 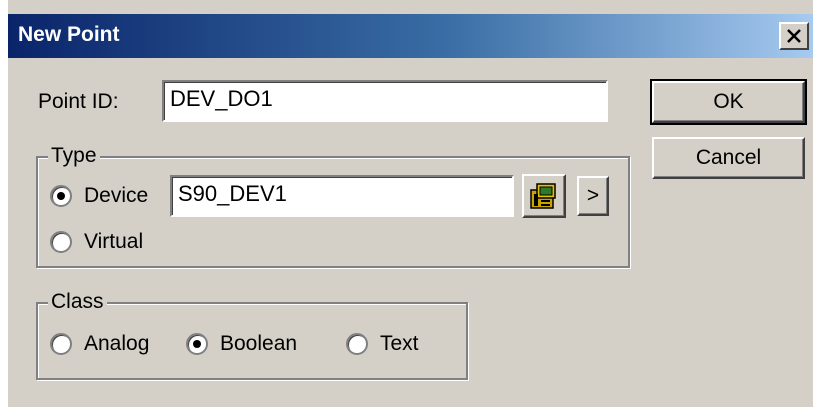 What do you see at coordinates (817, 203) in the screenshot?
I see `right-edge` at bounding box center [817, 203].